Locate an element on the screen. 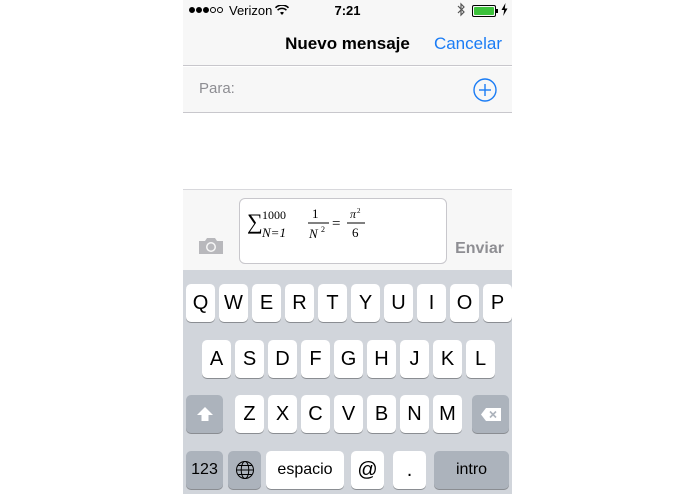  key-l: L is located at coordinates (480, 359).